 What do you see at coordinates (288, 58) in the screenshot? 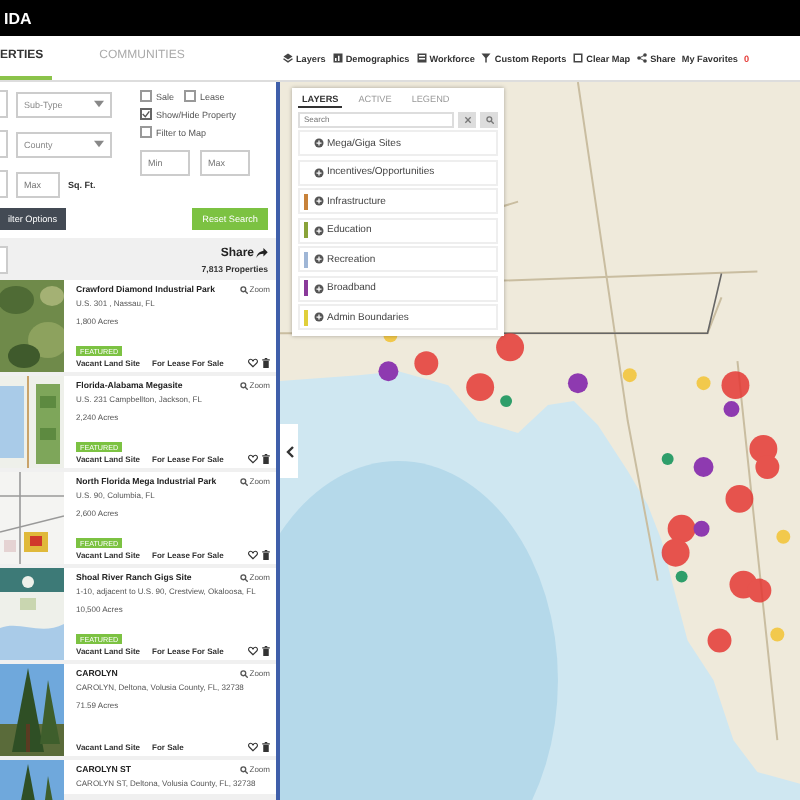
I see `layers-icon` at bounding box center [288, 58].